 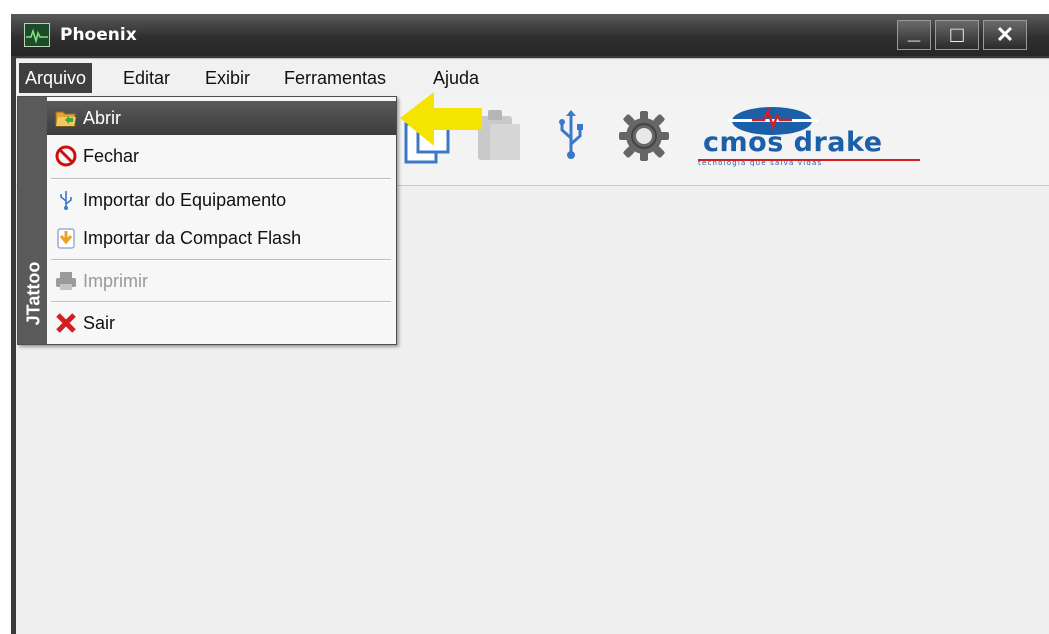 I want to click on logo-text: cmos drake, so click(x=793, y=142).